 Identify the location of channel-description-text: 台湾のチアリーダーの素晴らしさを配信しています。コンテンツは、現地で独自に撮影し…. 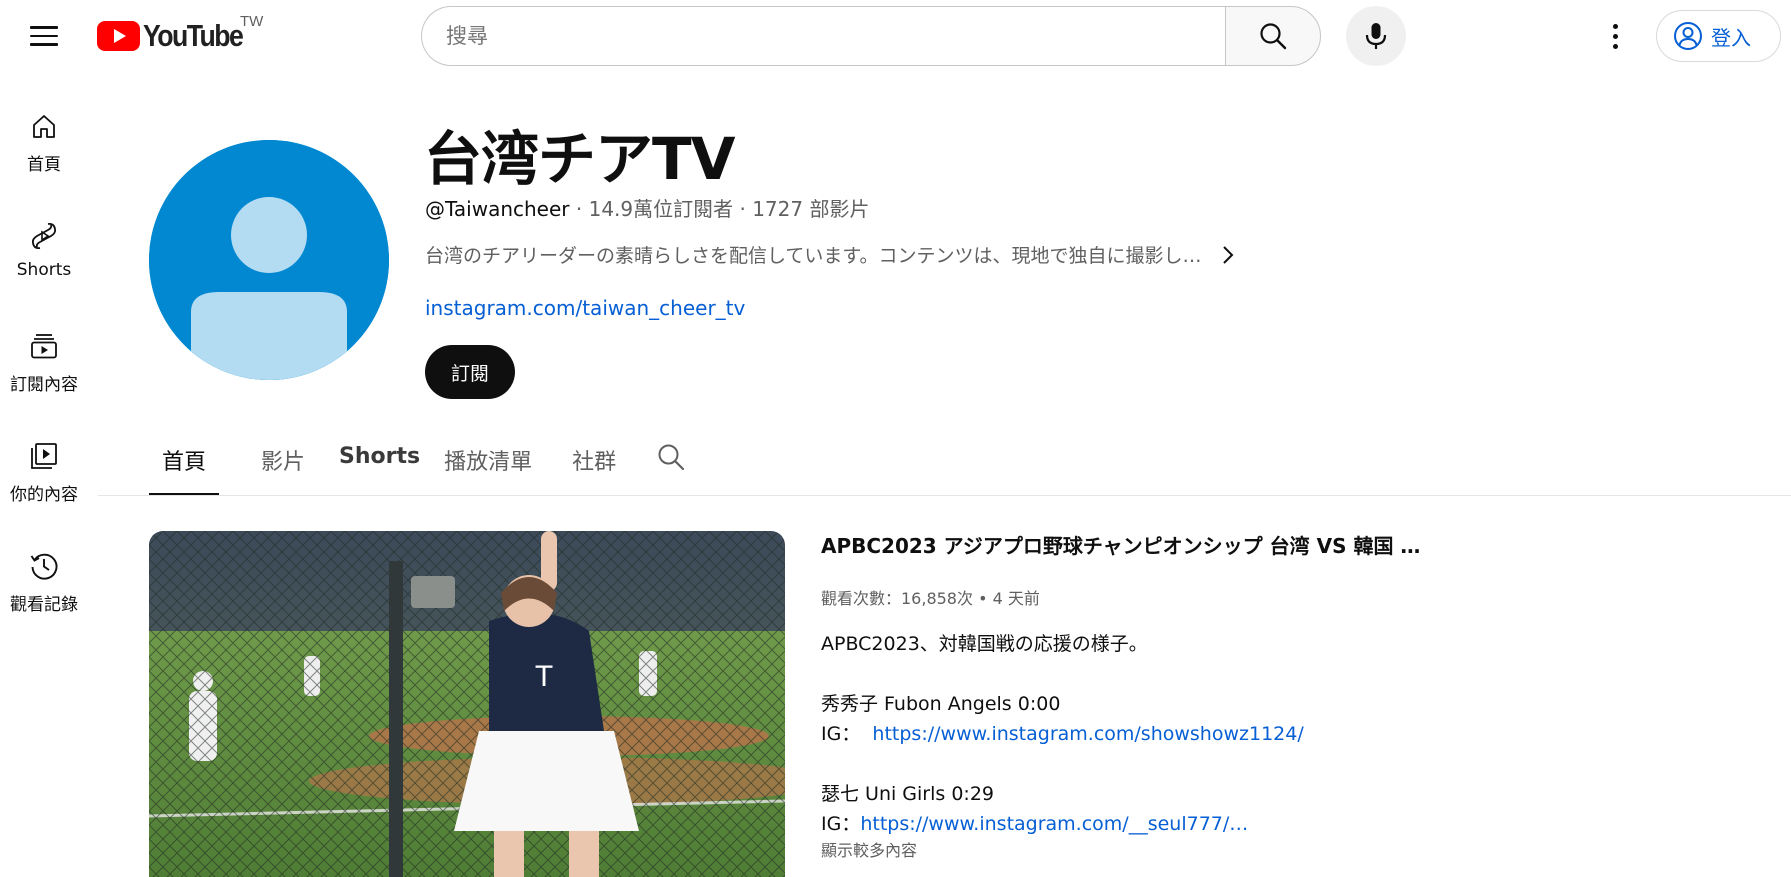
(813, 256).